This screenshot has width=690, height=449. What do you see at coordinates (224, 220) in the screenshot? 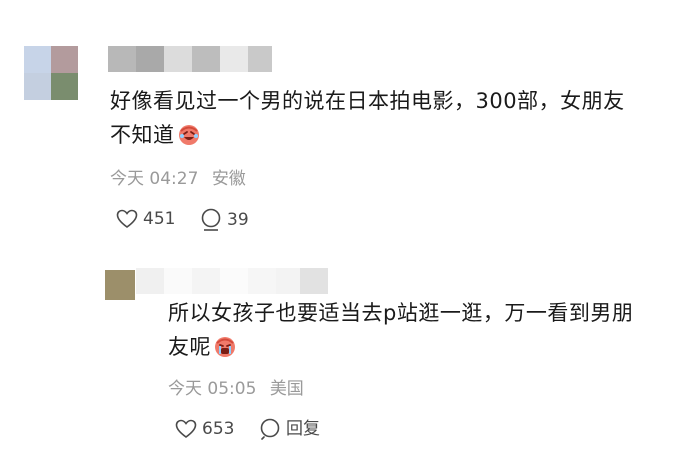
I see `reply-button: 39` at bounding box center [224, 220].